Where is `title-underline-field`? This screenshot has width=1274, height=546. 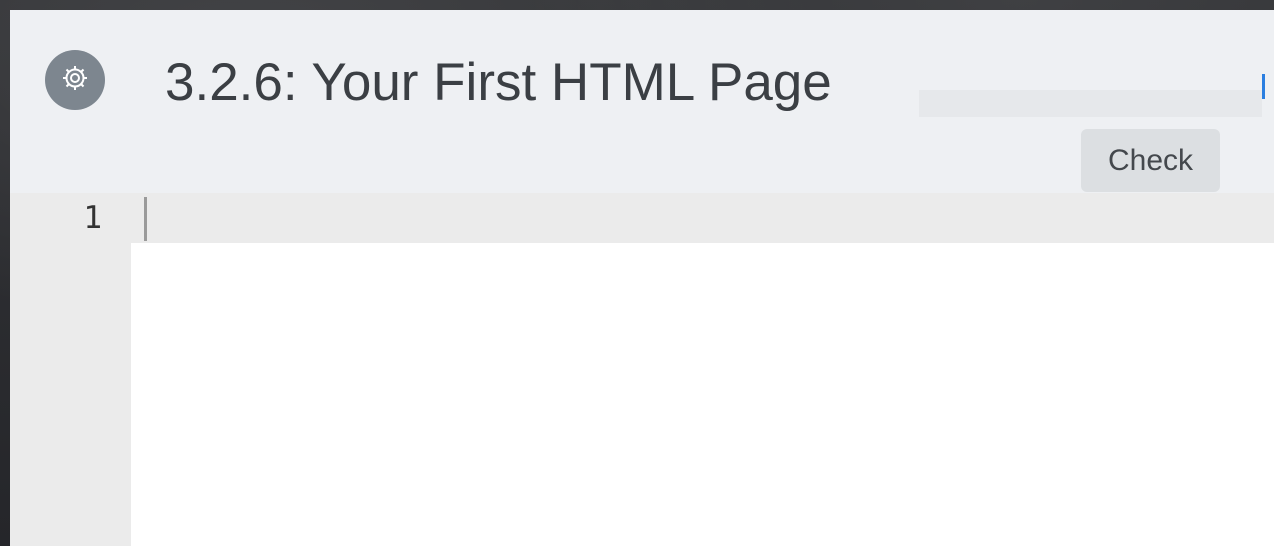
title-underline-field is located at coordinates (1090, 103).